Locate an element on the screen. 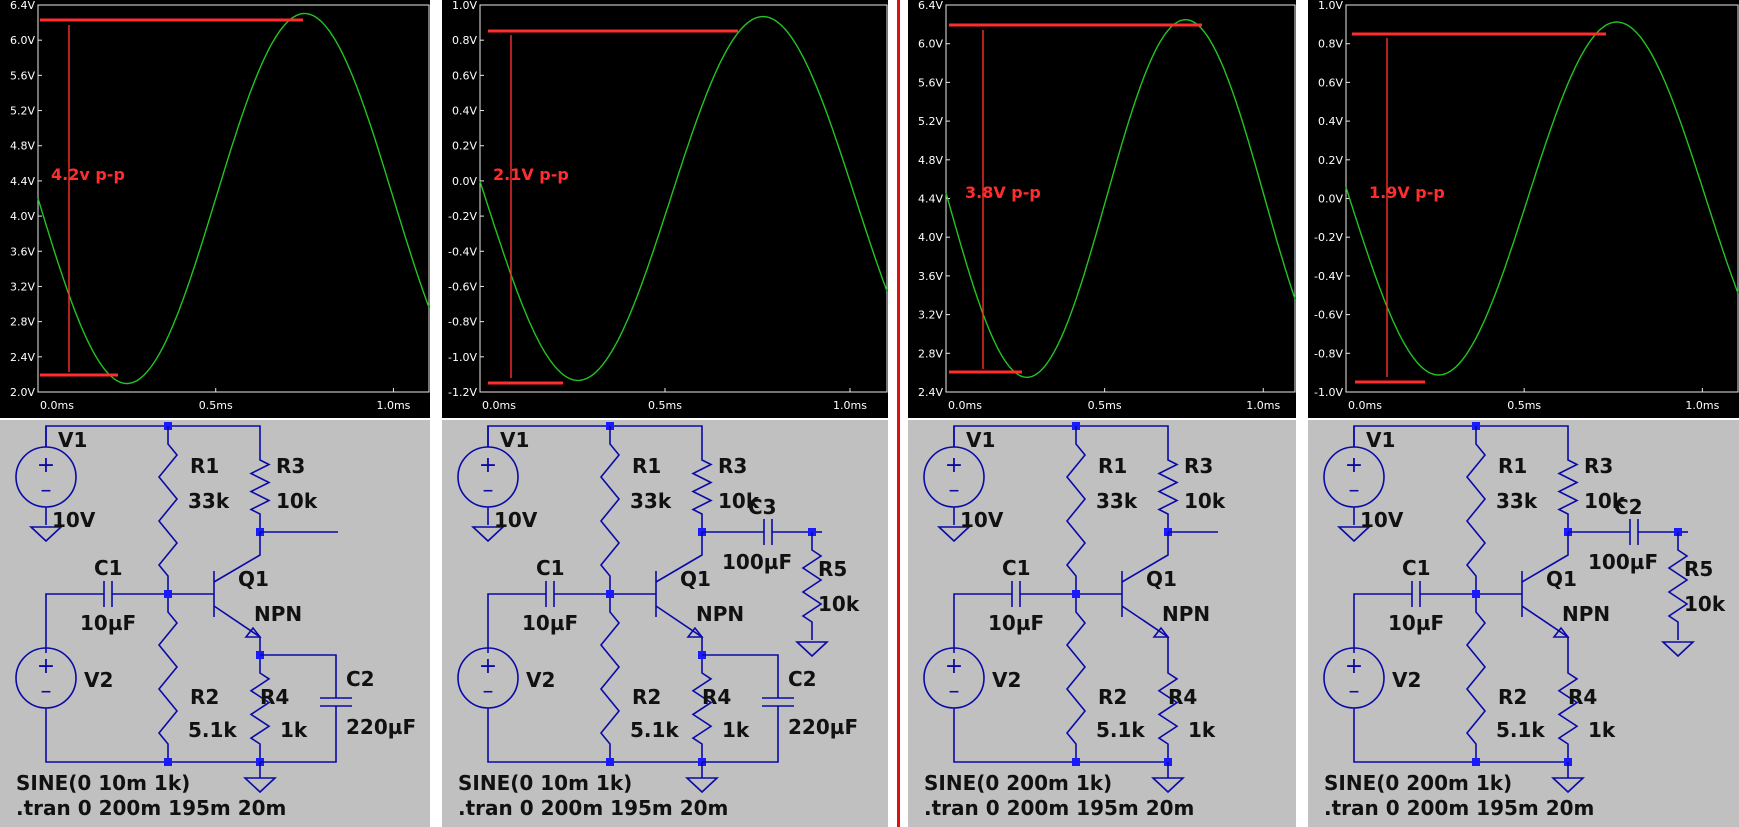 Image resolution: width=1739 pixels, height=827 pixels. peak-to-peak-annotation: 4.2v p-p is located at coordinates (88, 174).